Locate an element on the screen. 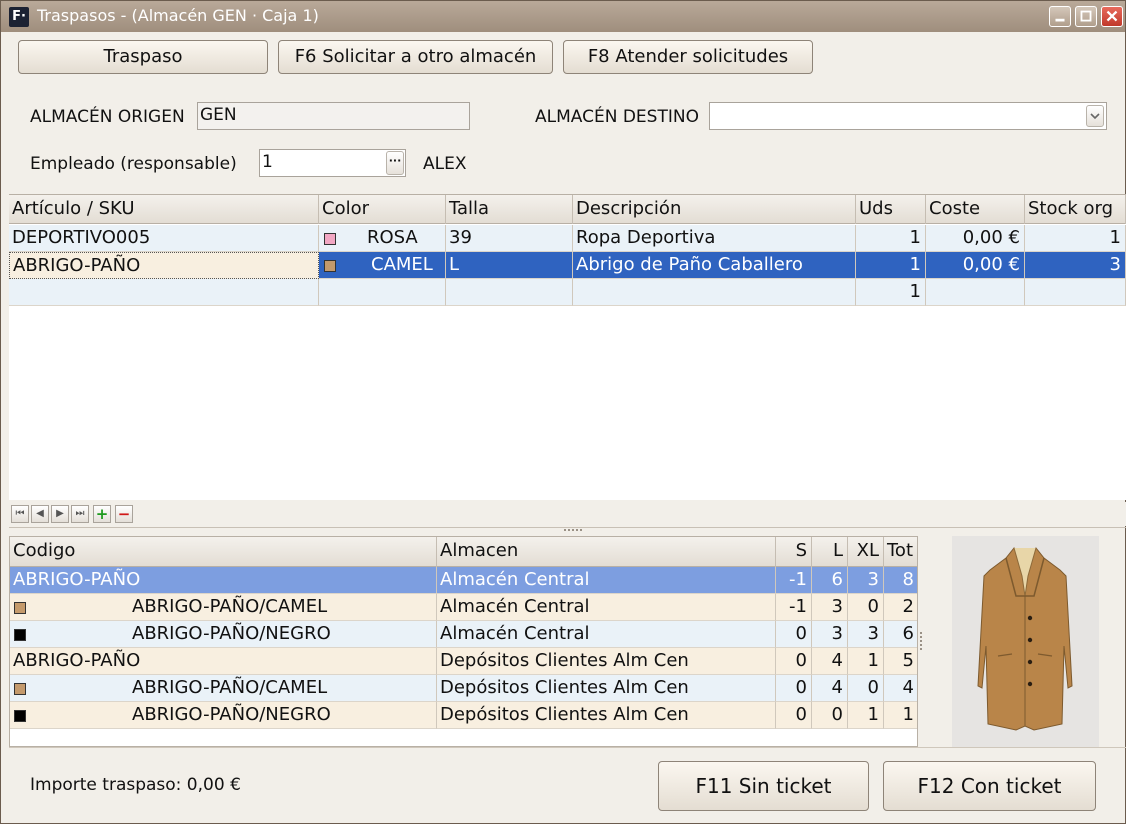 This screenshot has height=824, width=1126. cell-sku is located at coordinates (164, 292).